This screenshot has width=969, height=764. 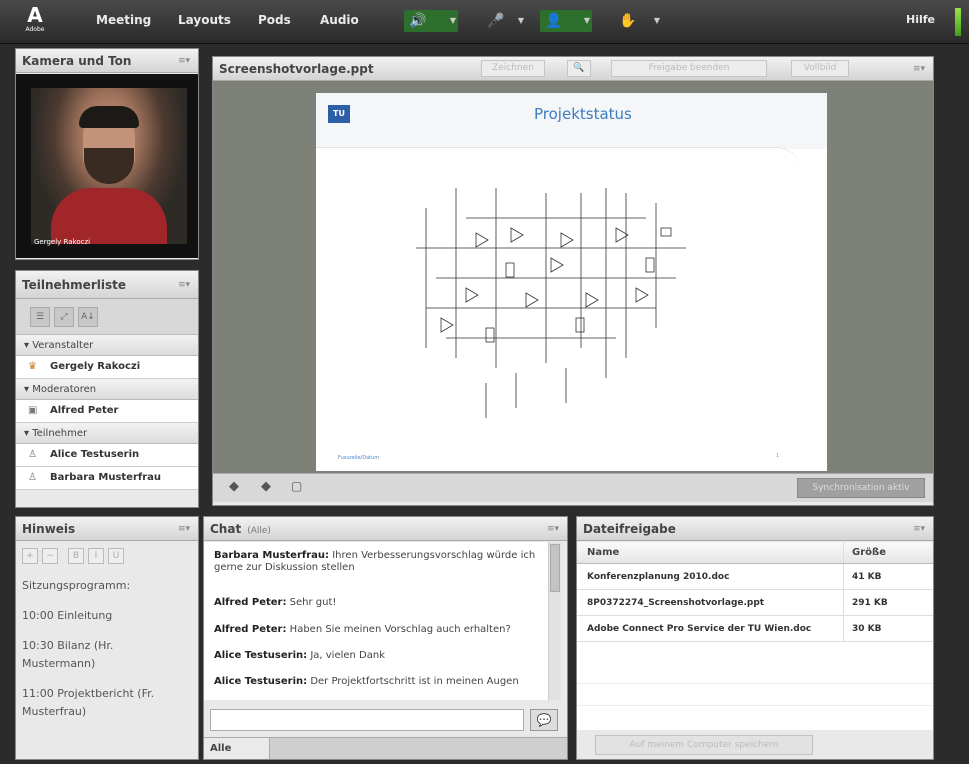 I want to click on slide-footer: Fusszeile/Datum, so click(x=359, y=458).